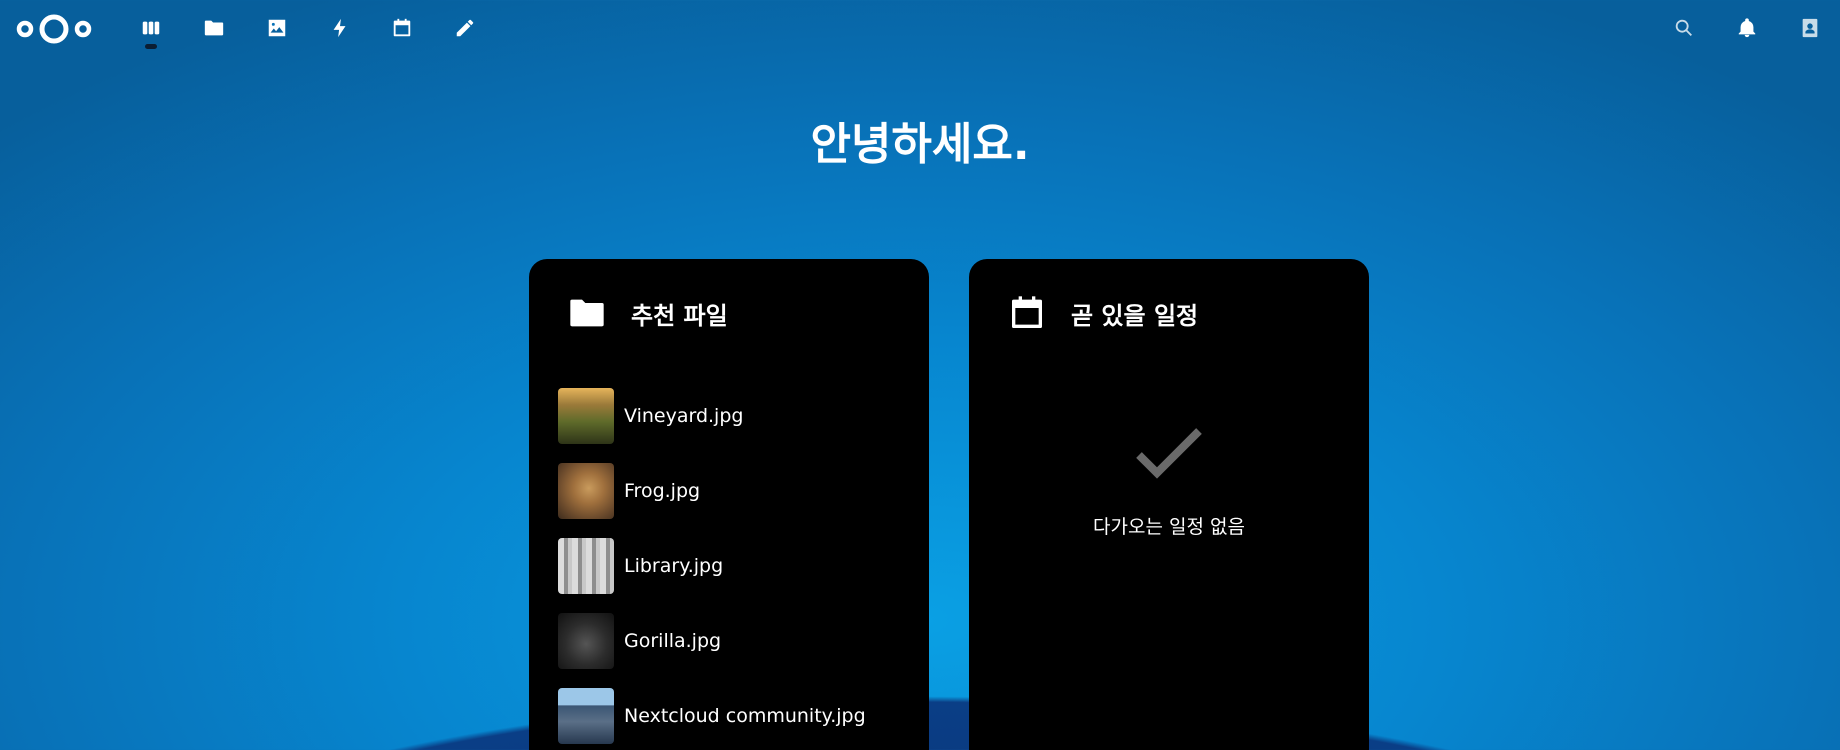  I want to click on search-button, so click(1684, 28).